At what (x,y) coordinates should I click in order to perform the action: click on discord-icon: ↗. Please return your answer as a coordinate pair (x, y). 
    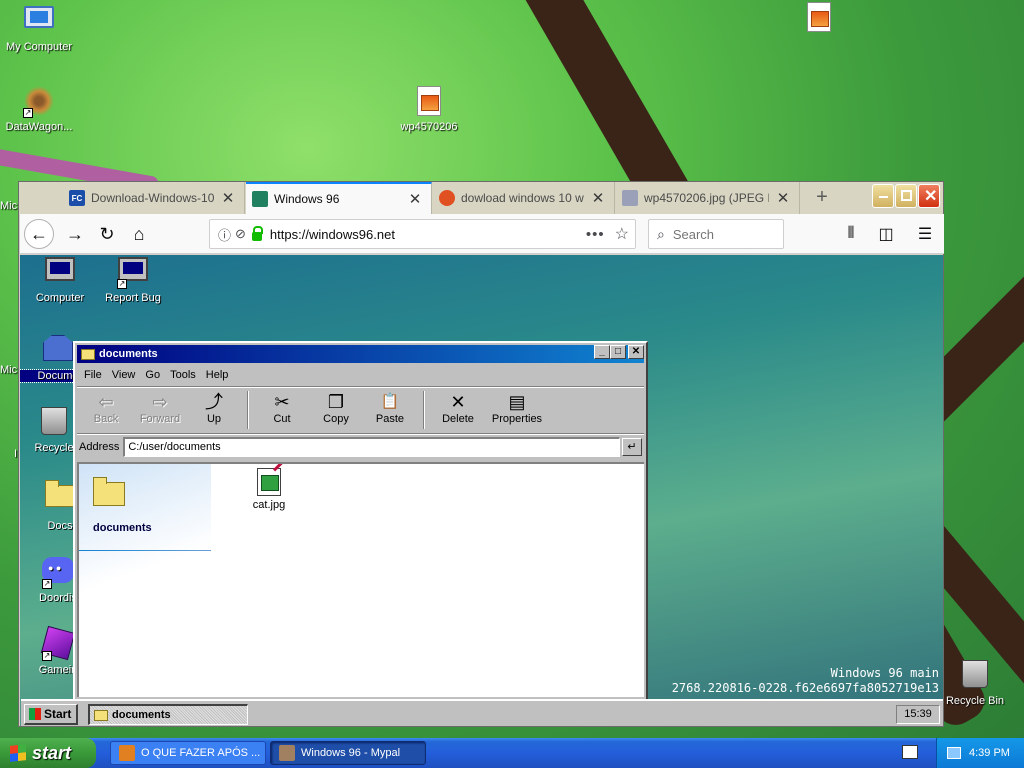
    Looking at the image, I should click on (58, 573).